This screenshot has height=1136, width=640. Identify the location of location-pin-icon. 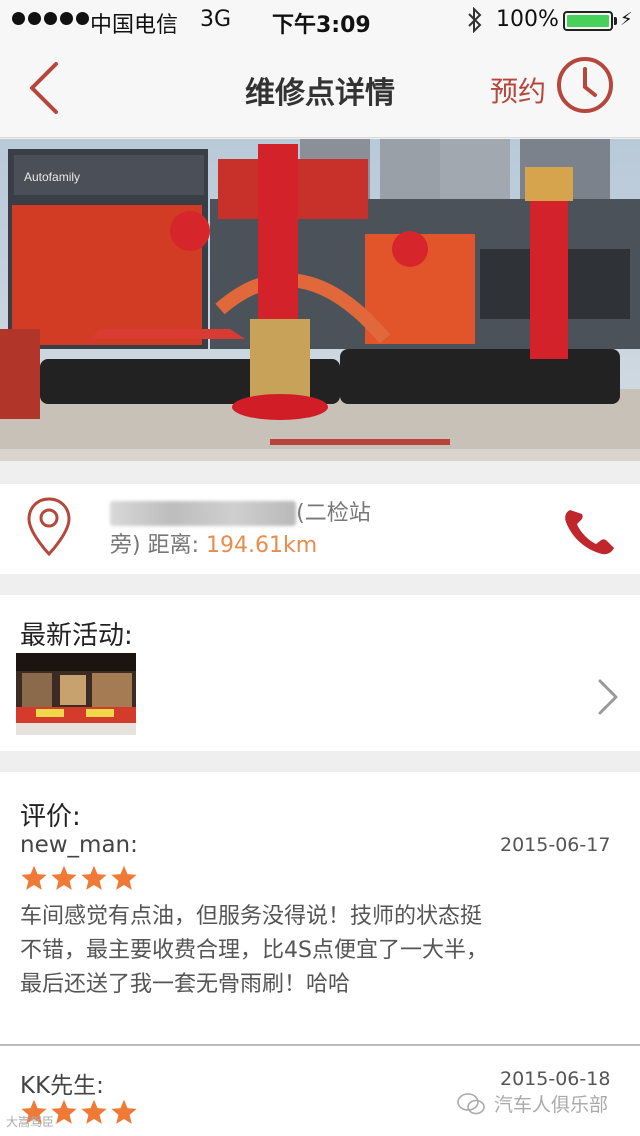
(49, 527).